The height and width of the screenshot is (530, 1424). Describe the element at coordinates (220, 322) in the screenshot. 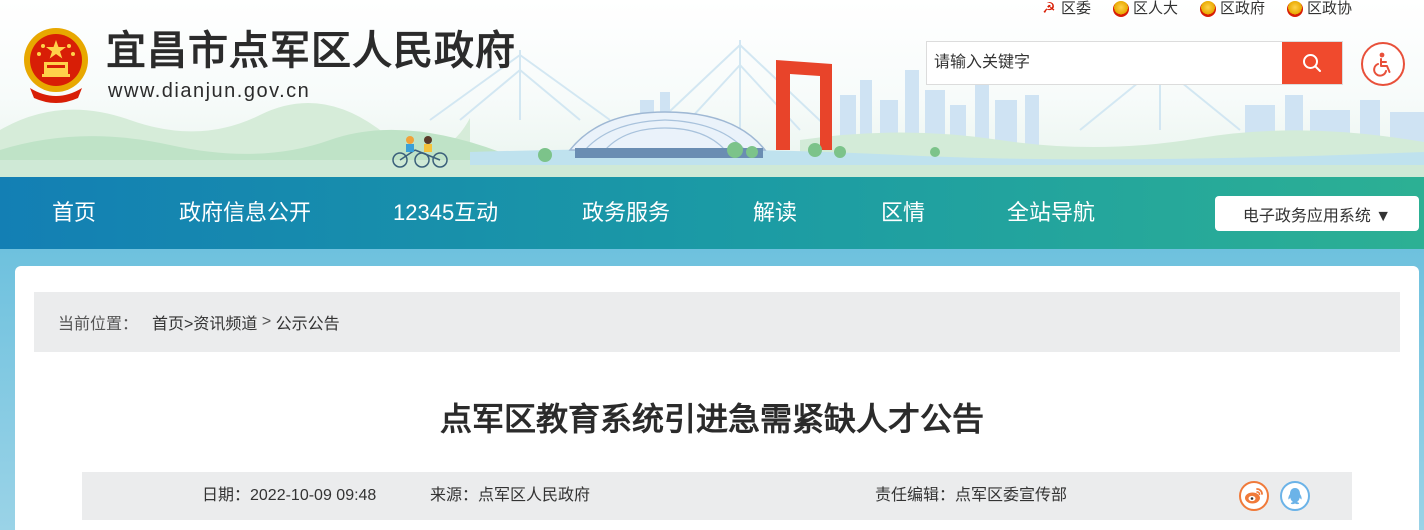

I see `breadcrumb-channel: >资讯频道` at that location.